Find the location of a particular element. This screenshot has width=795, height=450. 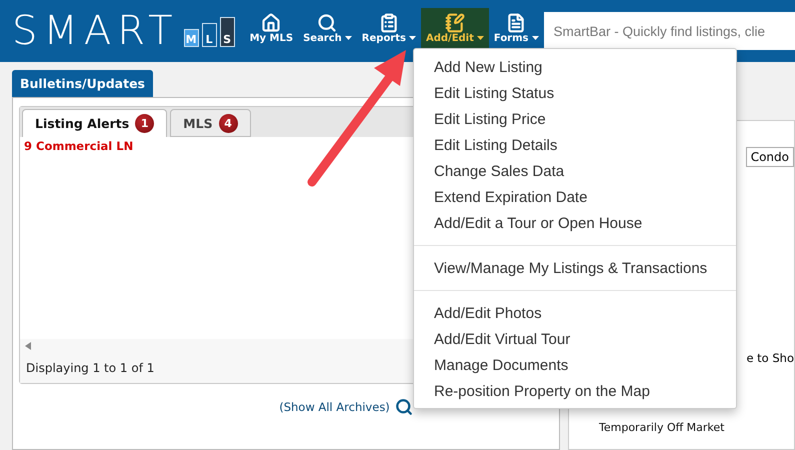

paging-text: Displaying 1 to 1 of 1 is located at coordinates (90, 368).